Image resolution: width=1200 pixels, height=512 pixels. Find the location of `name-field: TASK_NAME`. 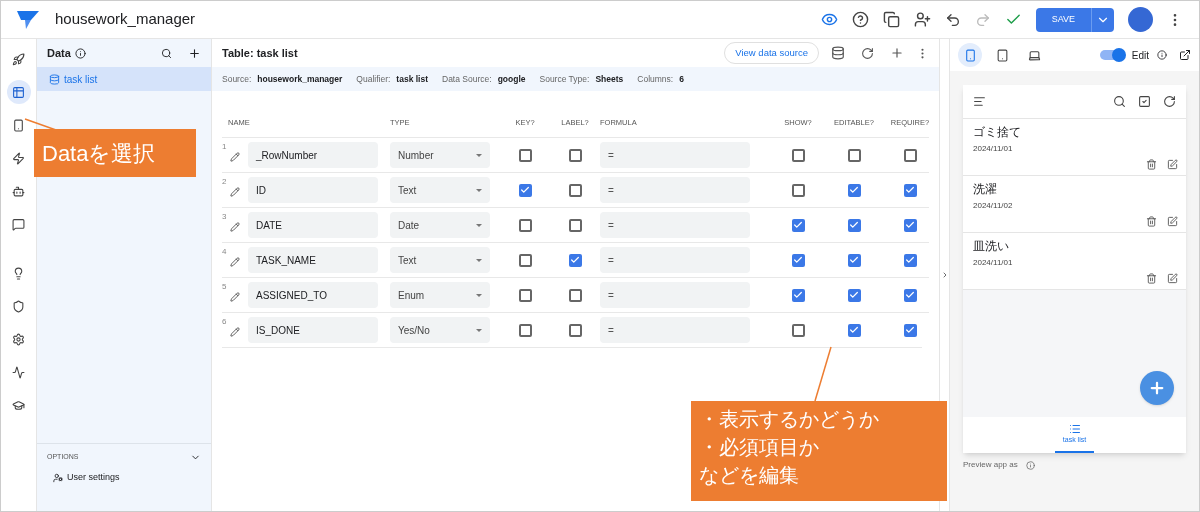

name-field: TASK_NAME is located at coordinates (313, 260).